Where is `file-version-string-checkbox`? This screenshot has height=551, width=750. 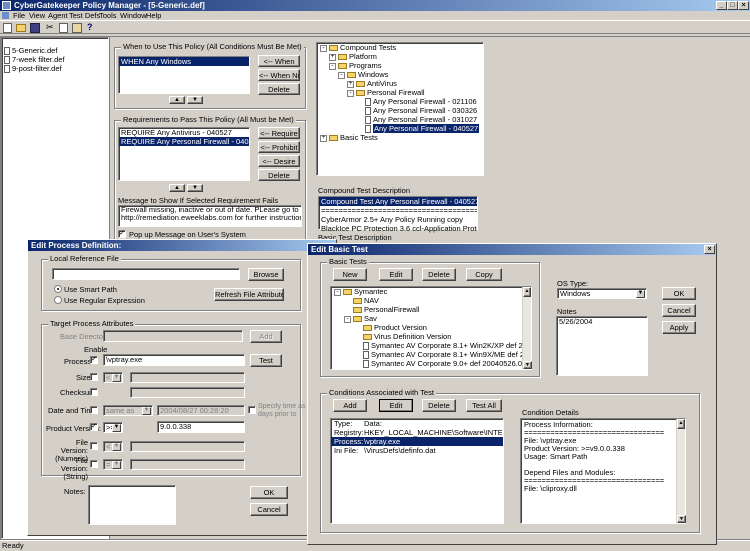
file-version-string-checkbox is located at coordinates (94, 464).